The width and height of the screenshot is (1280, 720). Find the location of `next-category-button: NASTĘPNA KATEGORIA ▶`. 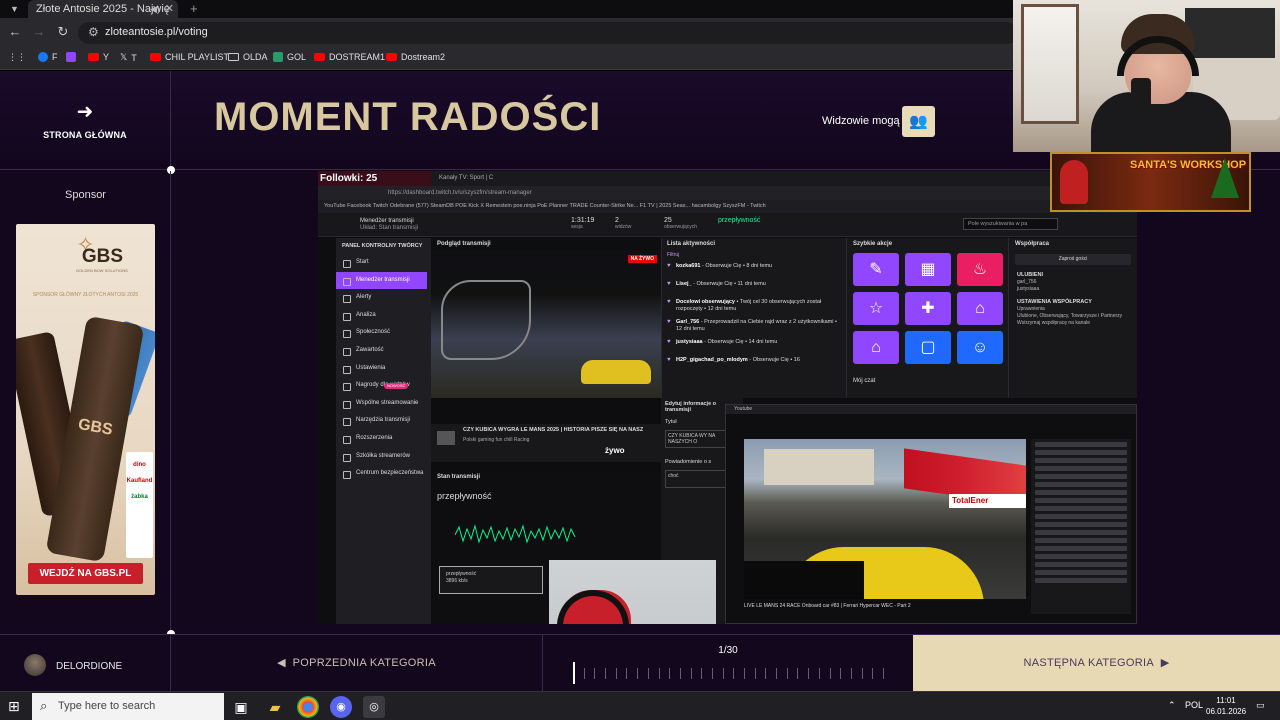

next-category-button: NASTĘPNA KATEGORIA ▶ is located at coordinates (1096, 663).